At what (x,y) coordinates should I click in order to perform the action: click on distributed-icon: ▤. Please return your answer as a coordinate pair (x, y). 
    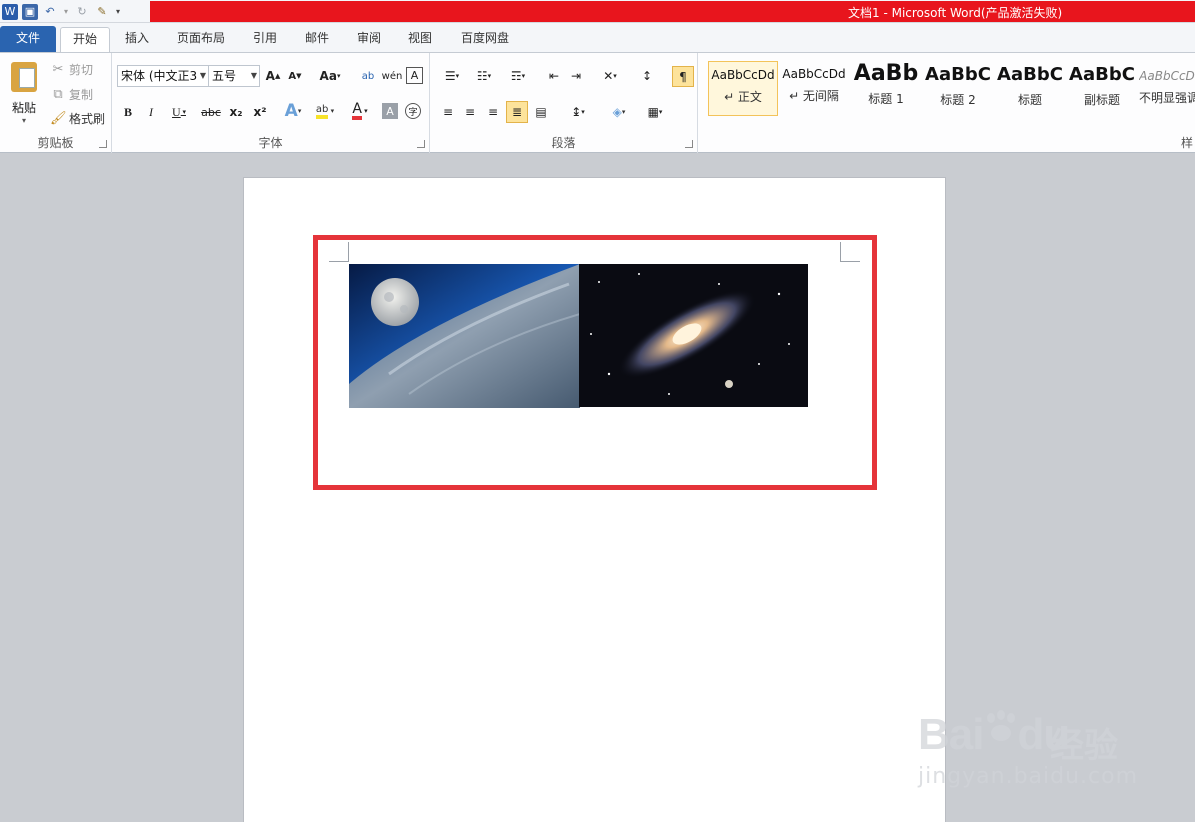
    Looking at the image, I should click on (541, 112).